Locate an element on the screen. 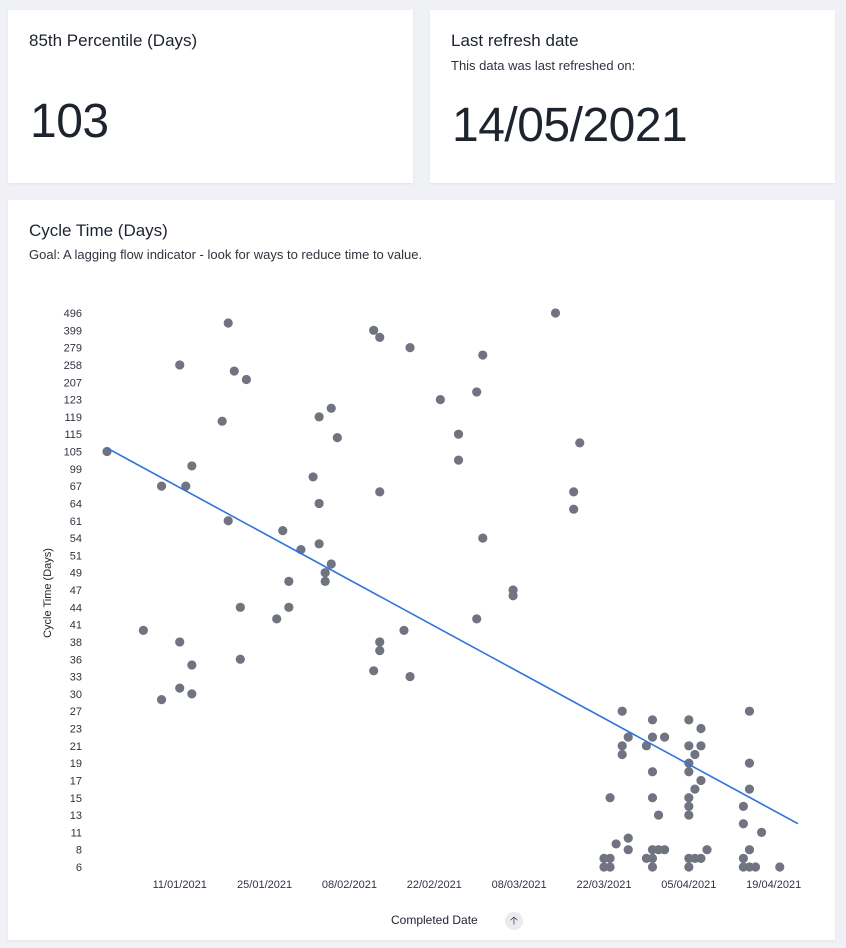  sort-button: 🡡 is located at coordinates (514, 921).